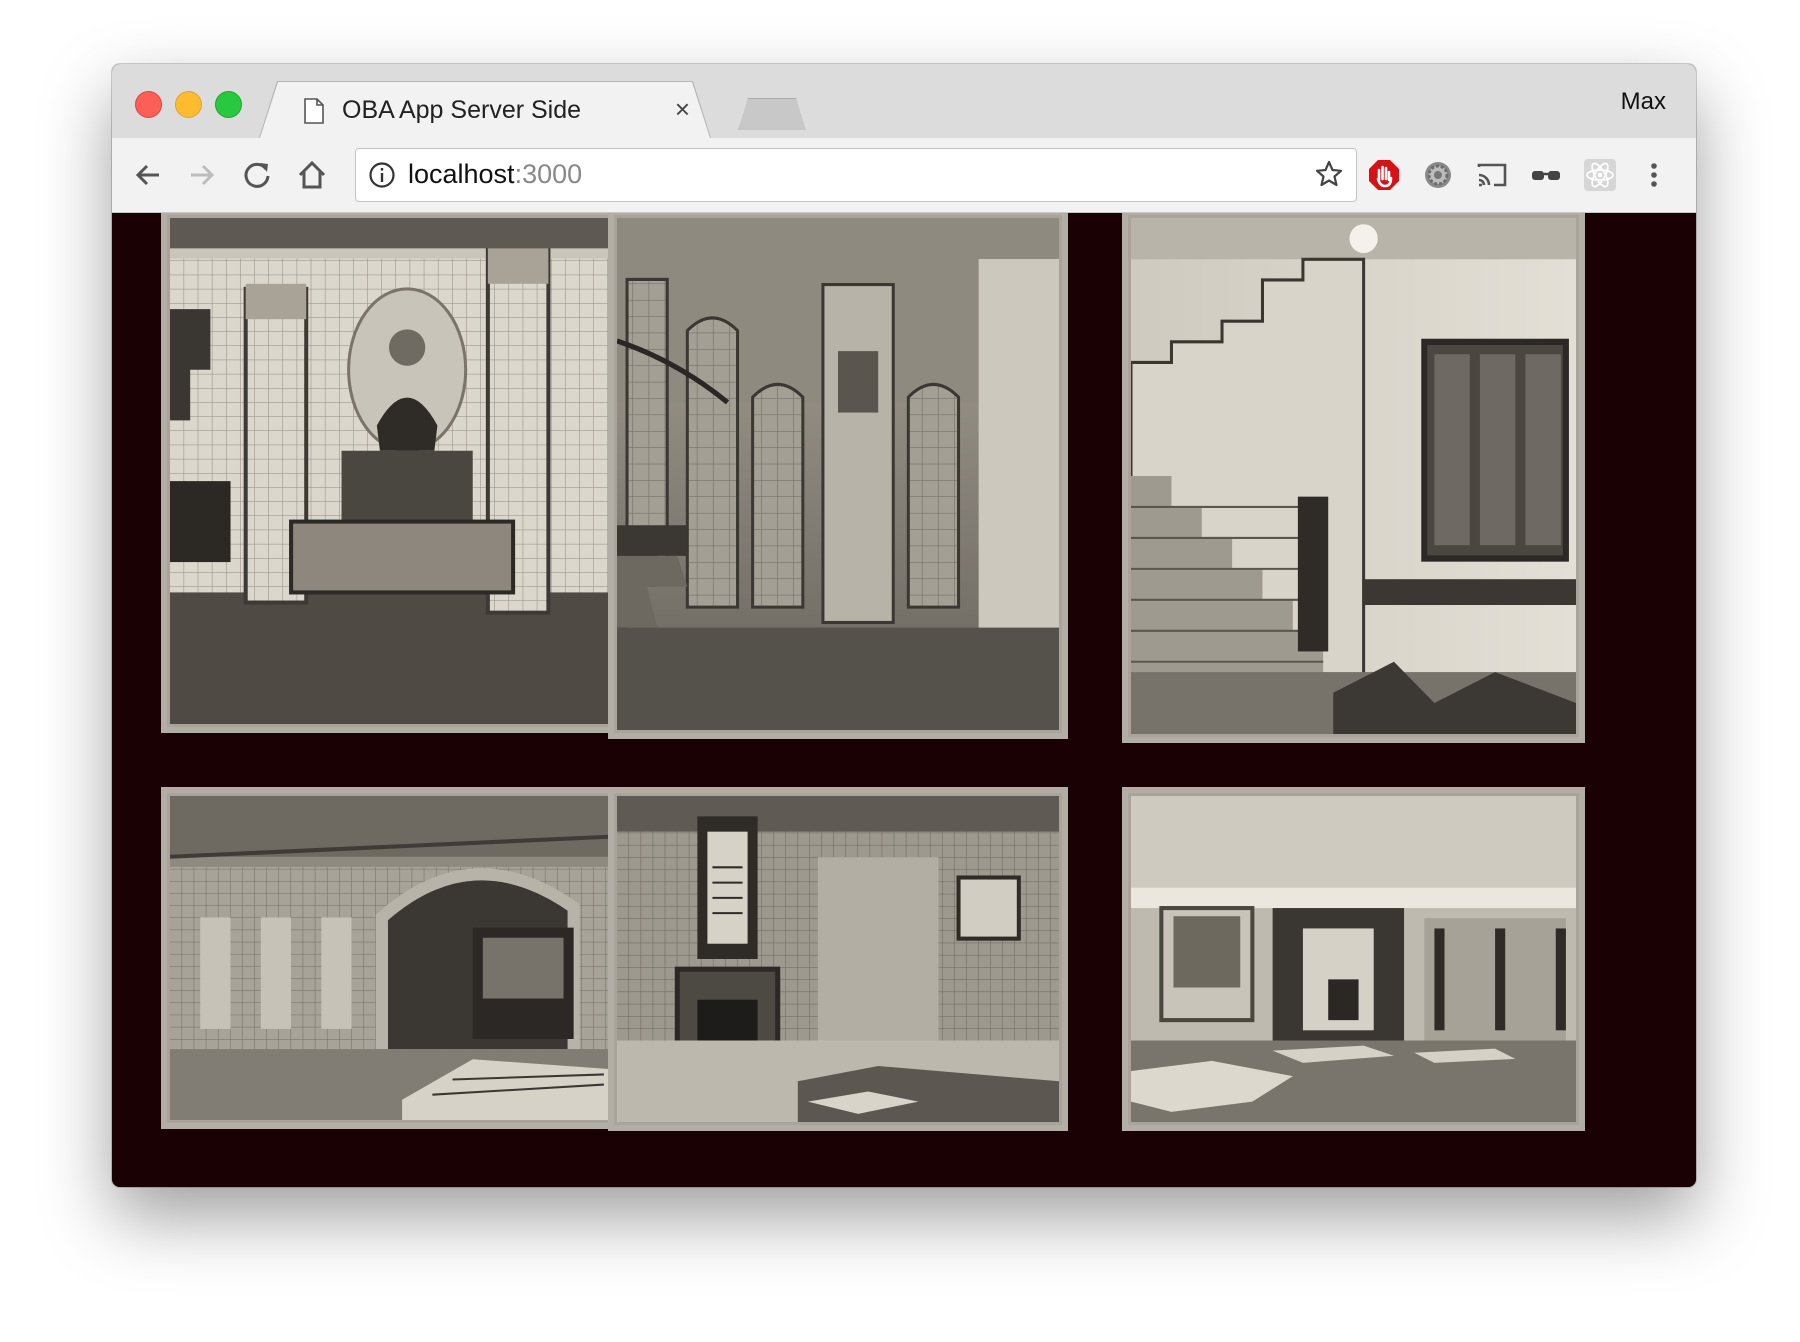 This screenshot has height=1342, width=1800. I want to click on photo-tiled-hallway-arch, so click(392, 958).